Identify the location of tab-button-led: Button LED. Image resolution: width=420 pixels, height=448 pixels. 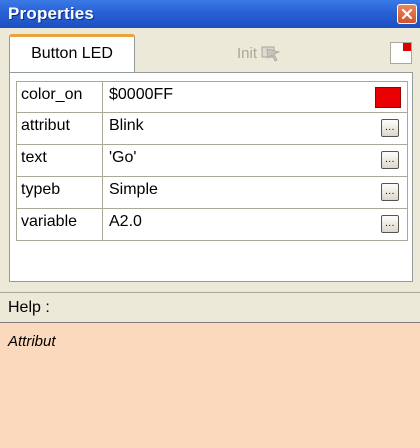
(72, 54).